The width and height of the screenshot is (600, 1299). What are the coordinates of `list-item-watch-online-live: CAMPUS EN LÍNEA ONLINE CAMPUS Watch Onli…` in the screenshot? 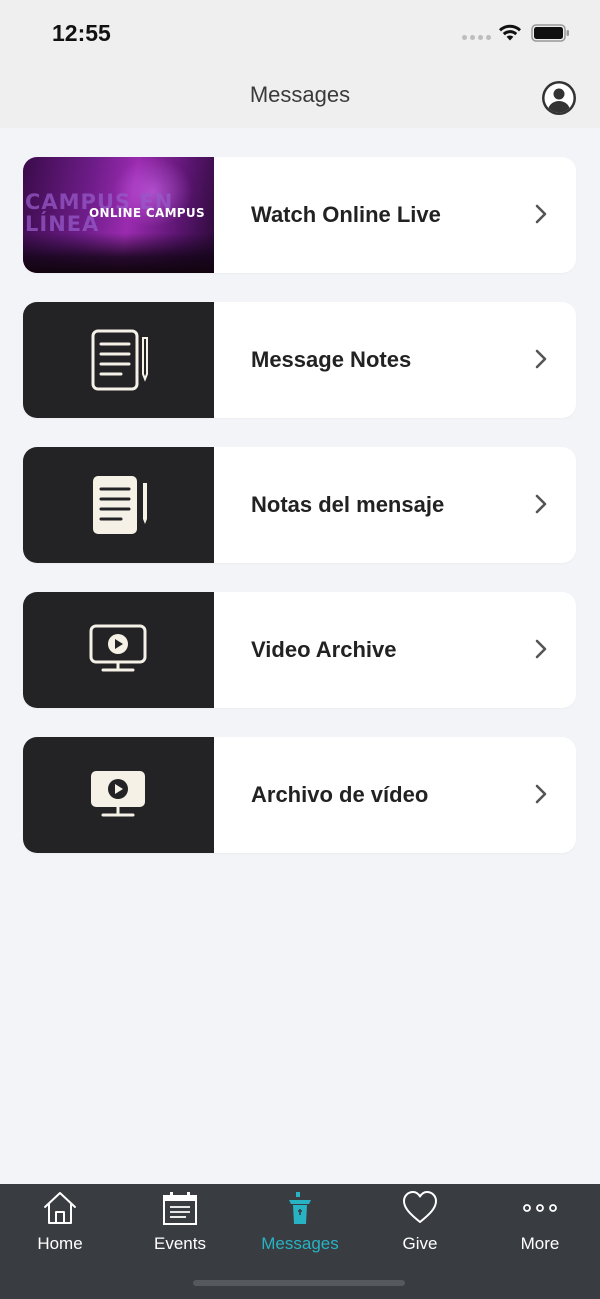 It's located at (299, 215).